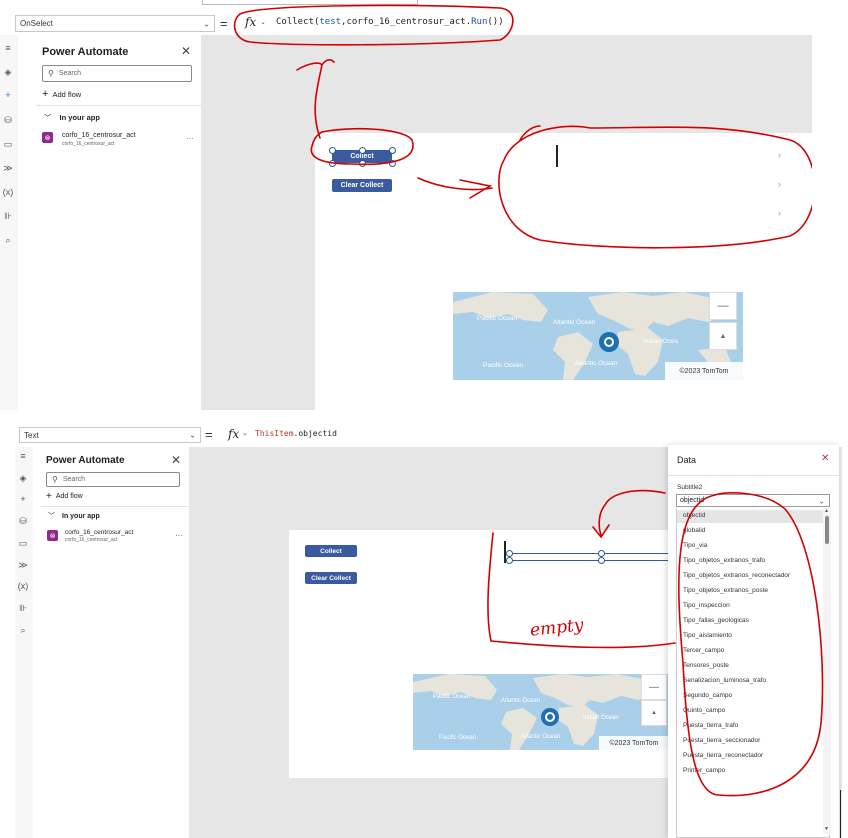 The height and width of the screenshot is (838, 848). Describe the element at coordinates (655, 643) in the screenshot. I see `red-annotations-bottom` at that location.